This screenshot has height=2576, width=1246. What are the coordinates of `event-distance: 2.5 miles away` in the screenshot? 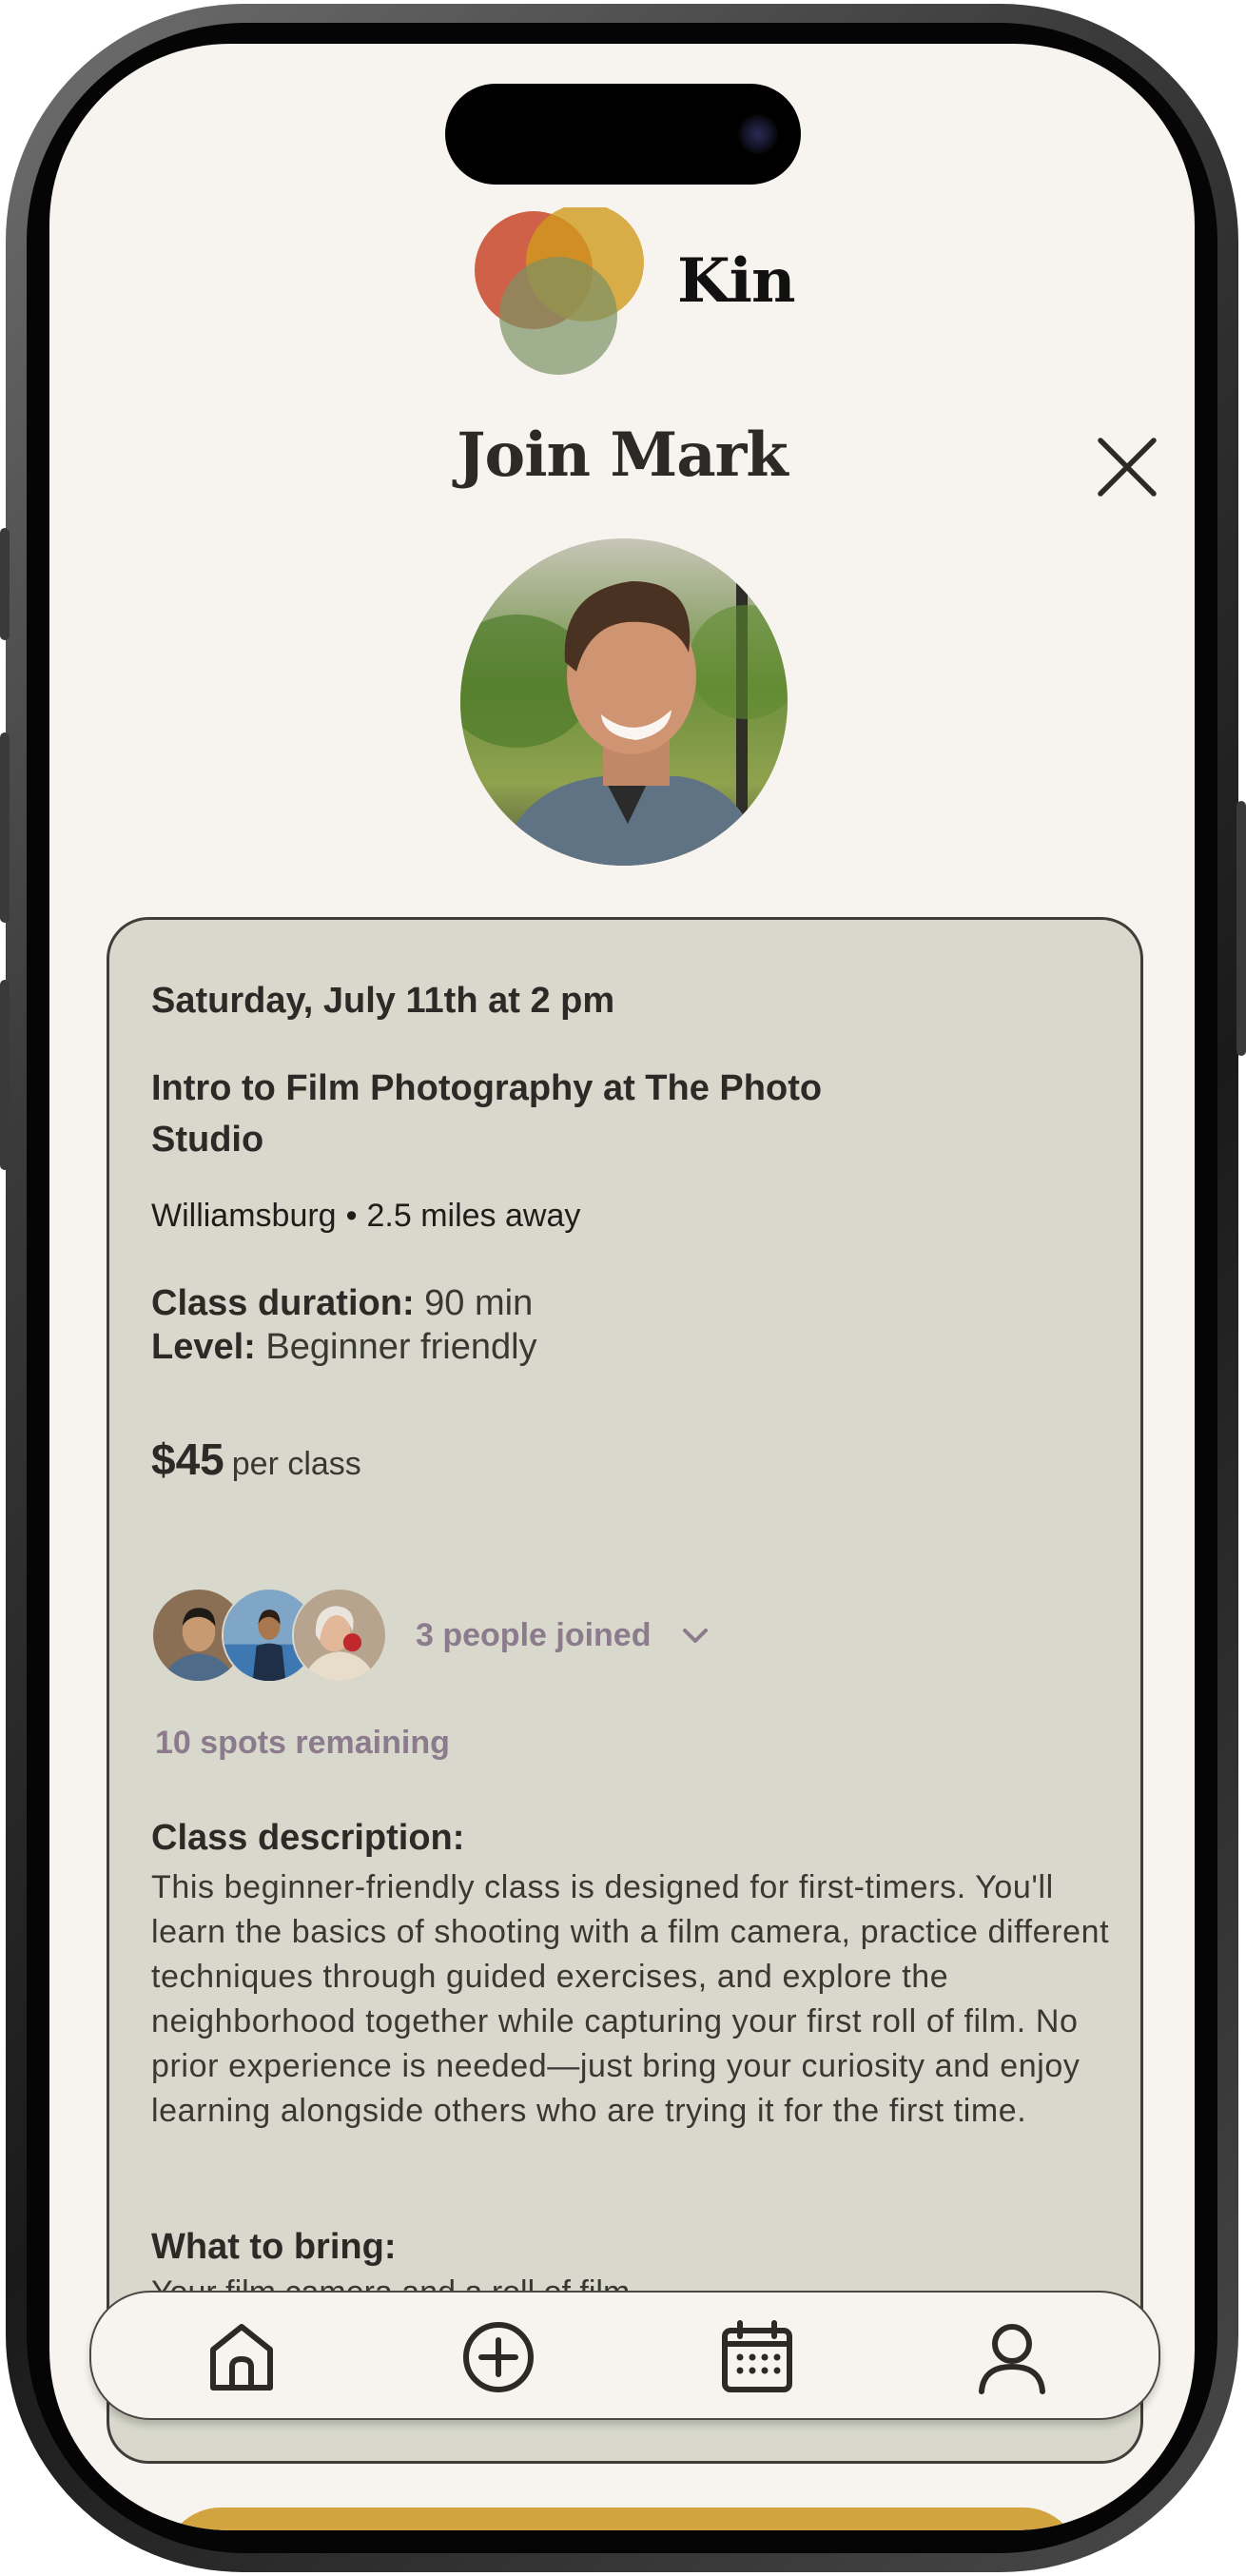 It's located at (474, 1216).